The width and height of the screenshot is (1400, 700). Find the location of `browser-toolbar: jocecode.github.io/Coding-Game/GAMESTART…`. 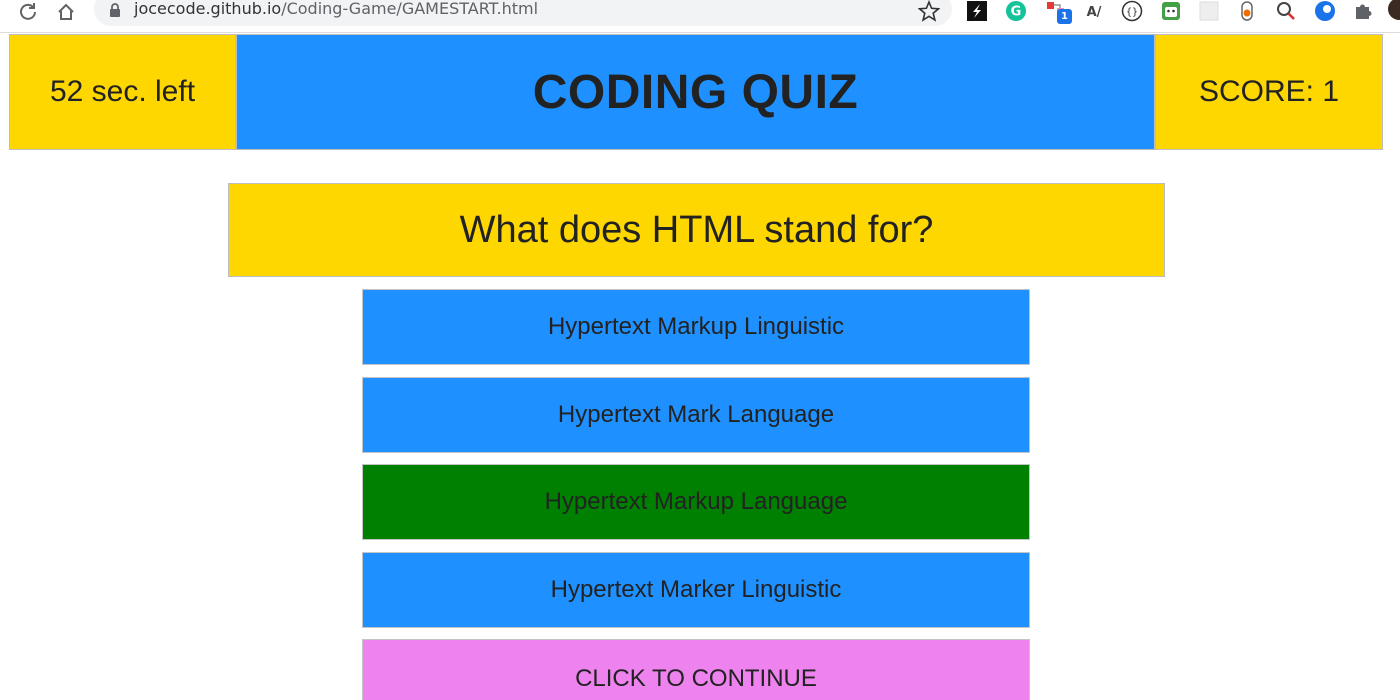

browser-toolbar: jocecode.github.io/Coding-Game/GAMESTART… is located at coordinates (700, 16).